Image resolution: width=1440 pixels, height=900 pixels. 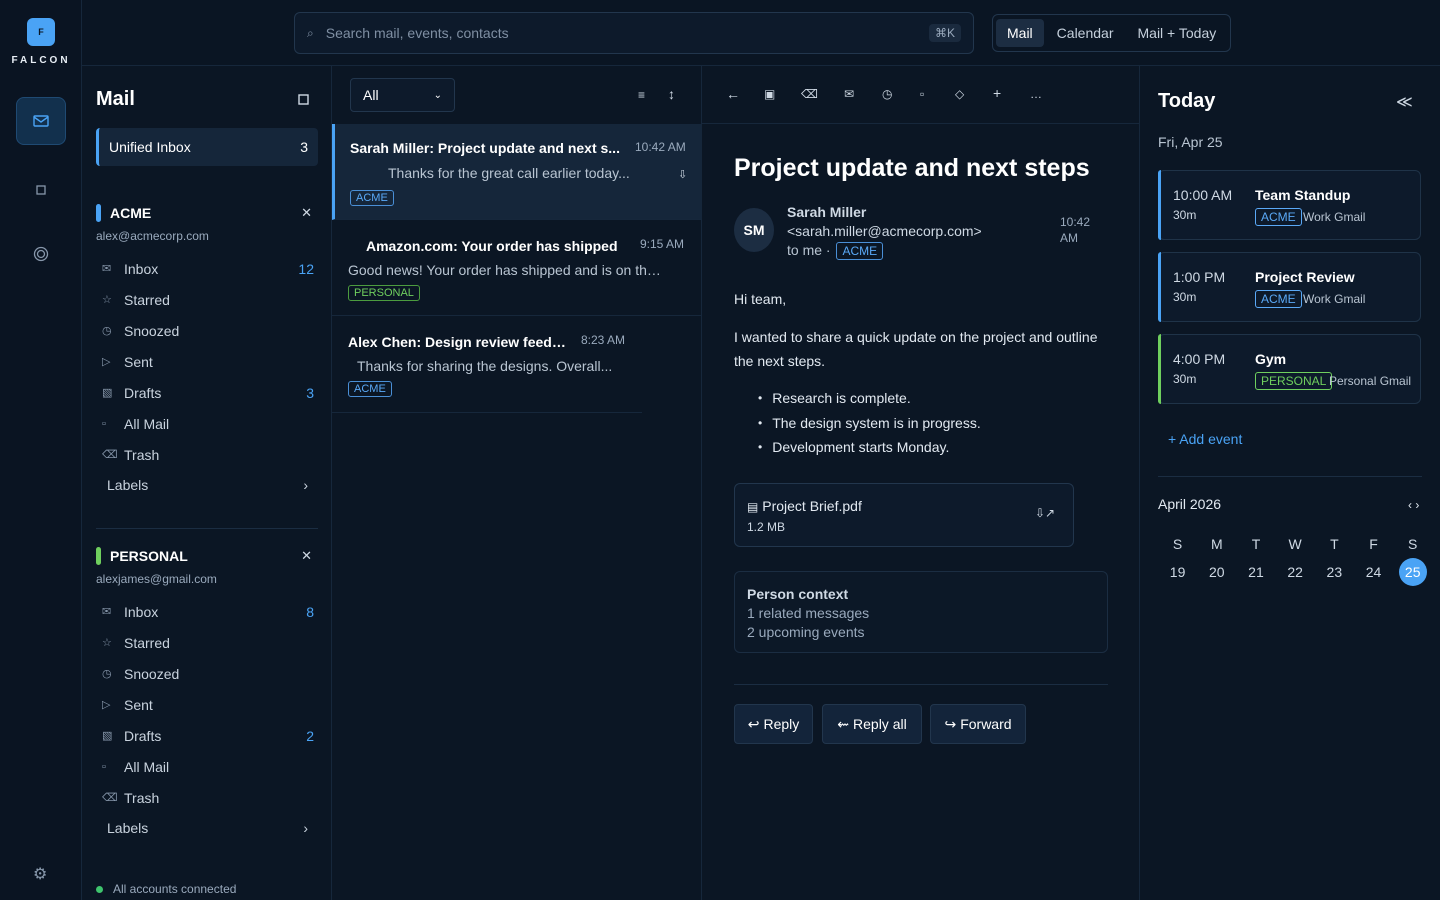 I want to click on month-nav-arrows-icon: ‹ ›, so click(x=1413, y=505).